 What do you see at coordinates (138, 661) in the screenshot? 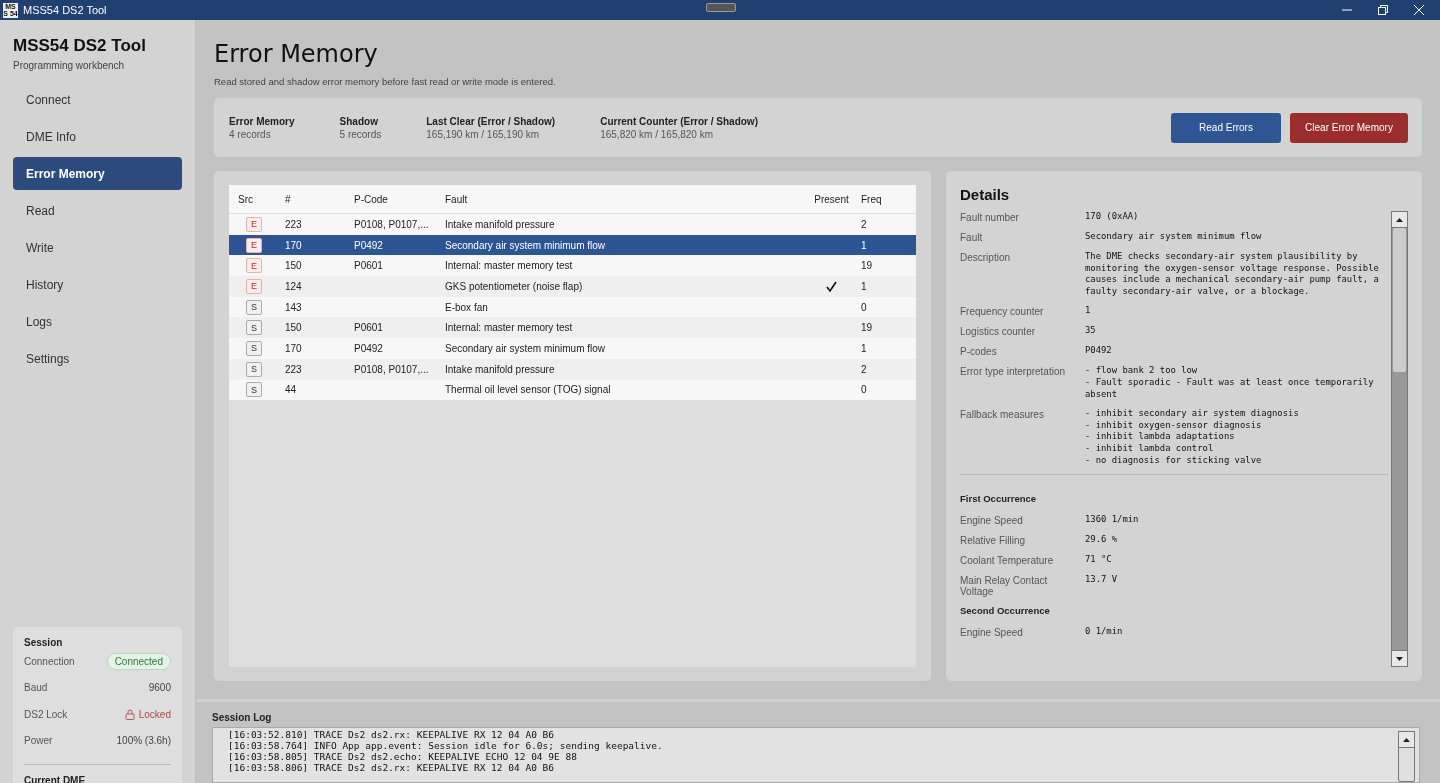
I see `status-pill: Connected` at bounding box center [138, 661].